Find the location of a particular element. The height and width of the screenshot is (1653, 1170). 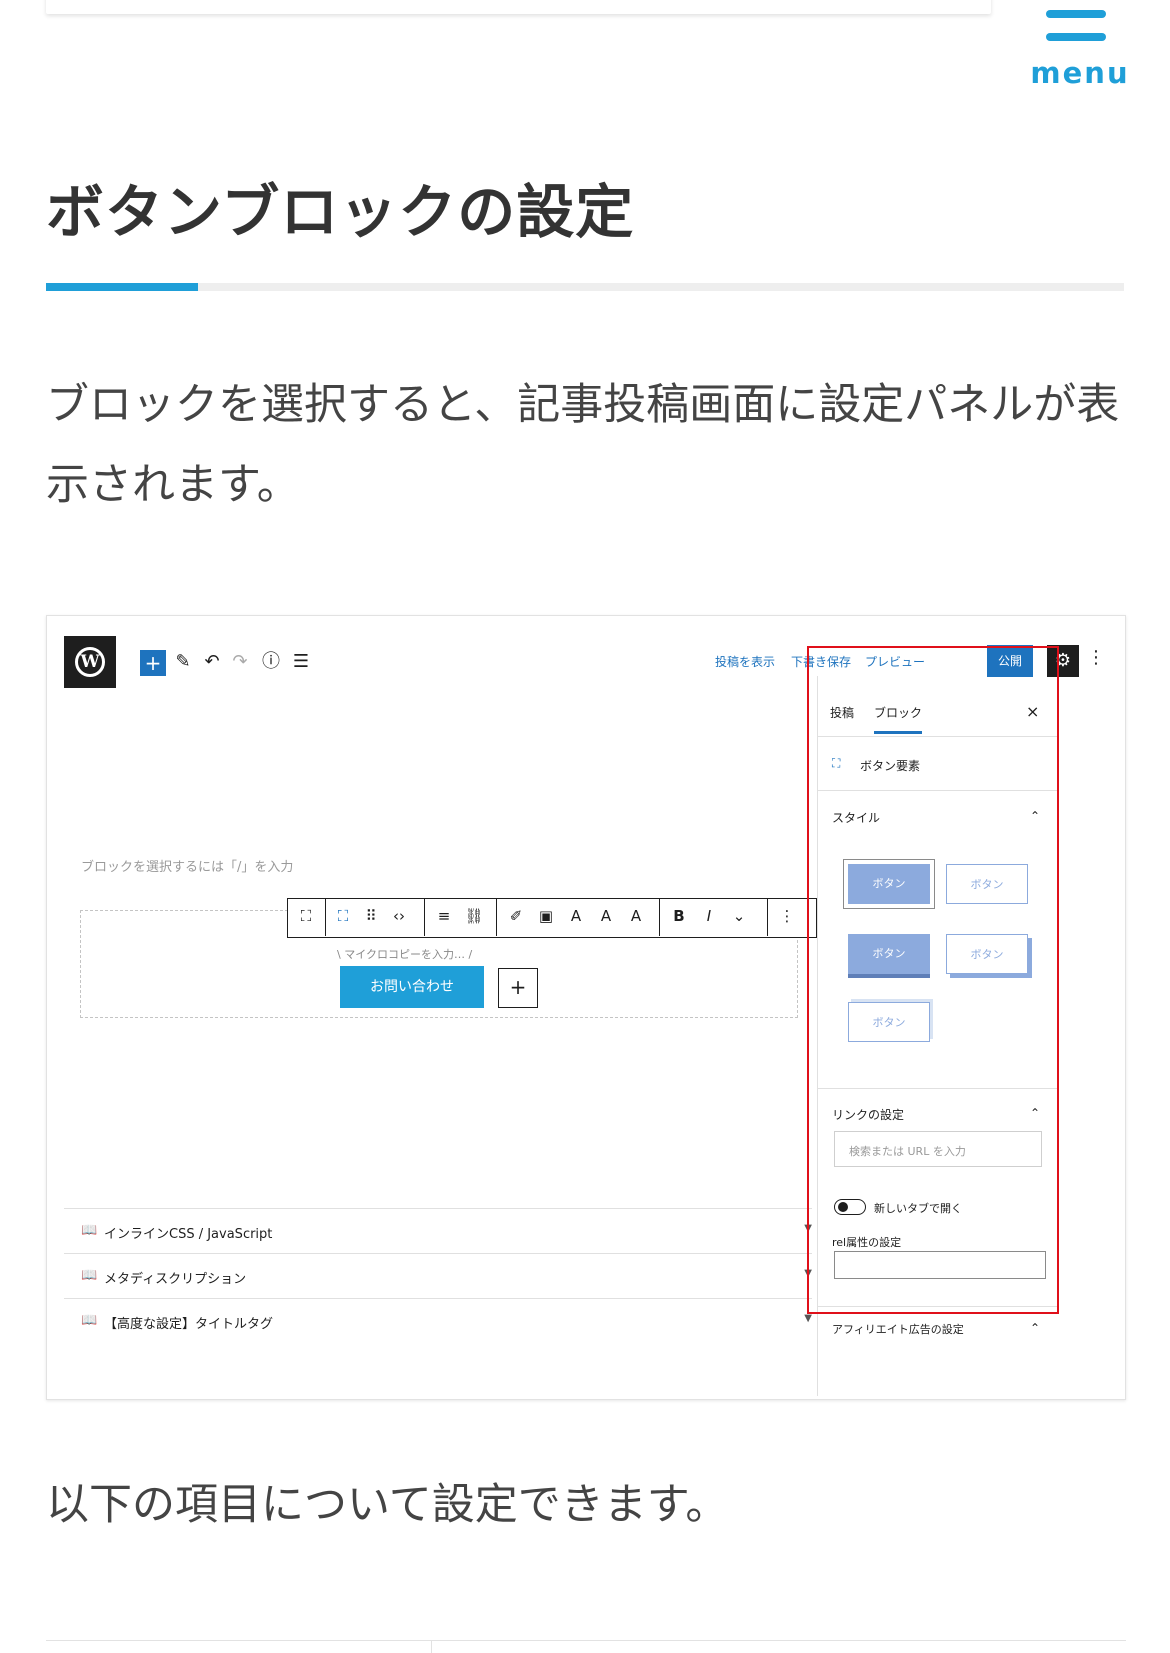

block-toolbar: ⛶ ⛶ ⠿ ‹› ≡ ⛓ ✐ ▣ A A A B I ⌄ ⋮ is located at coordinates (552, 918).